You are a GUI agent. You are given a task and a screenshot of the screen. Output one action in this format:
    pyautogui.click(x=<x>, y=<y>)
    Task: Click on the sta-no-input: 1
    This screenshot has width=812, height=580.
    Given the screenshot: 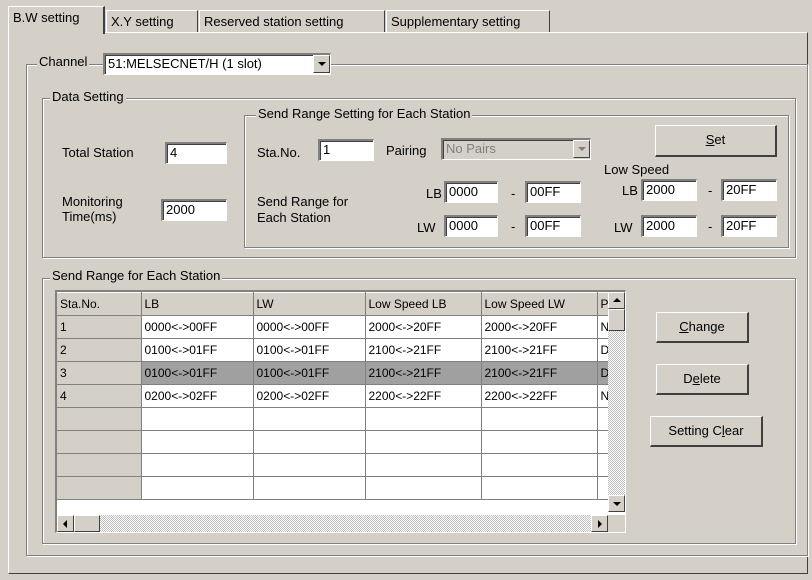 What is the action you would take?
    pyautogui.click(x=346, y=150)
    